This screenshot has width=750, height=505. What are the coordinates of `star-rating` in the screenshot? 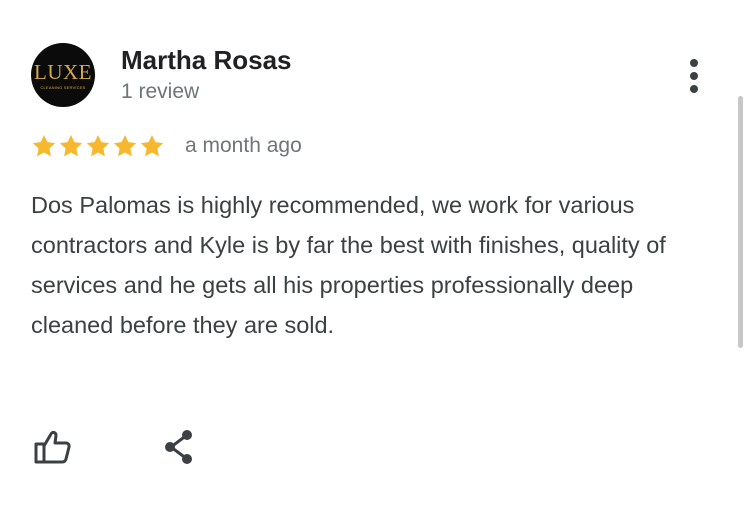 It's located at (98, 146).